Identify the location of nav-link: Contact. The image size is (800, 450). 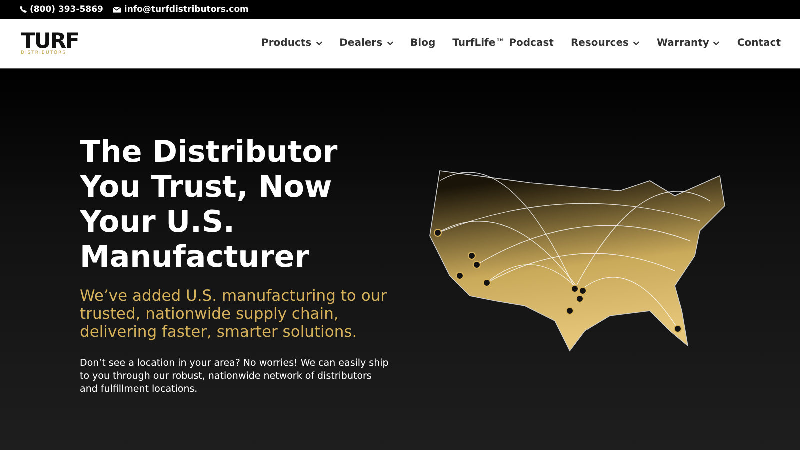
(759, 43).